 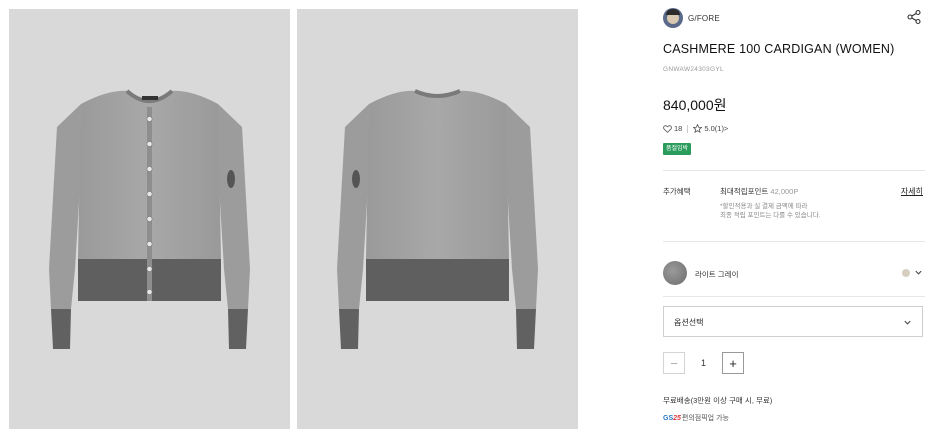 What do you see at coordinates (793, 321) in the screenshot?
I see `option-select: 옵션선택` at bounding box center [793, 321].